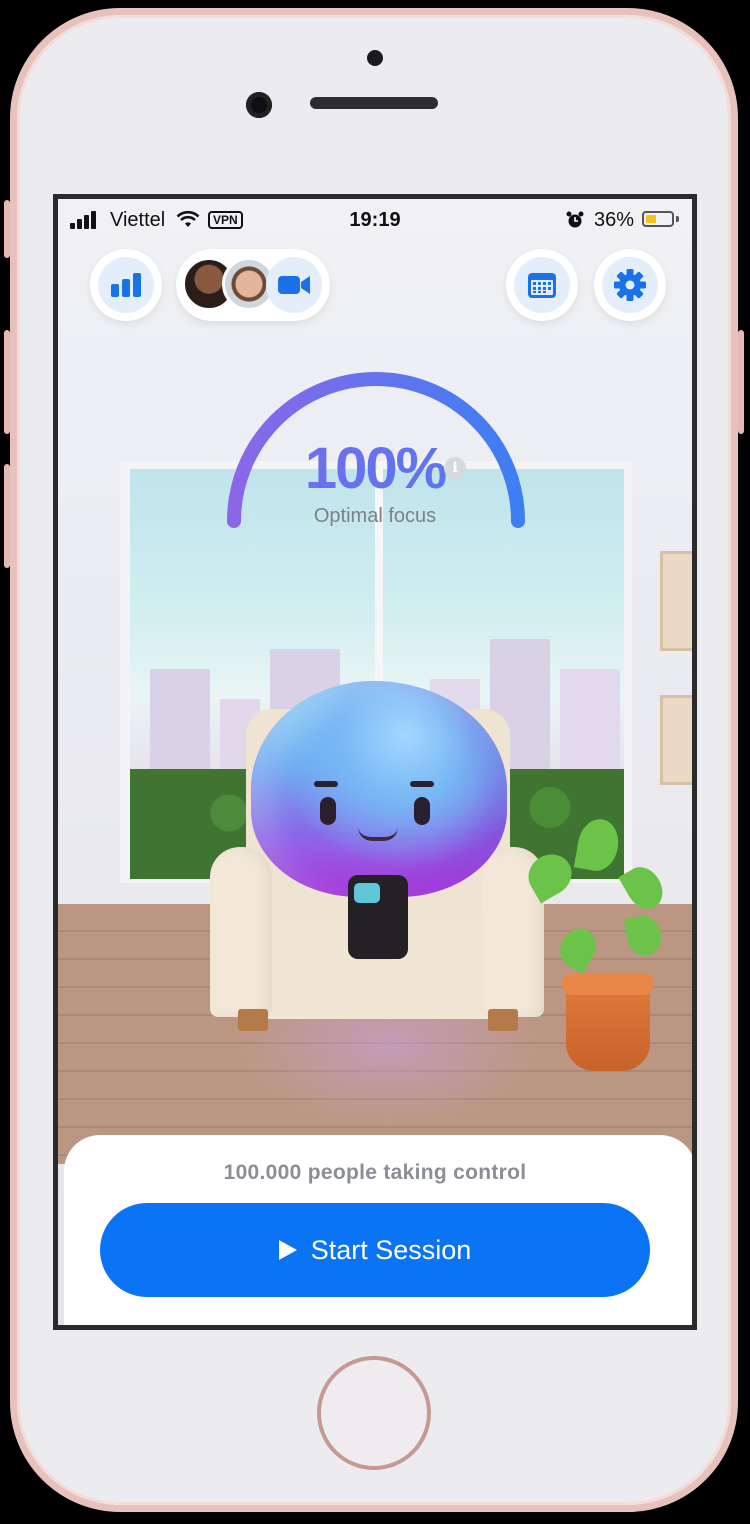  I want to click on home-button, so click(374, 1413).